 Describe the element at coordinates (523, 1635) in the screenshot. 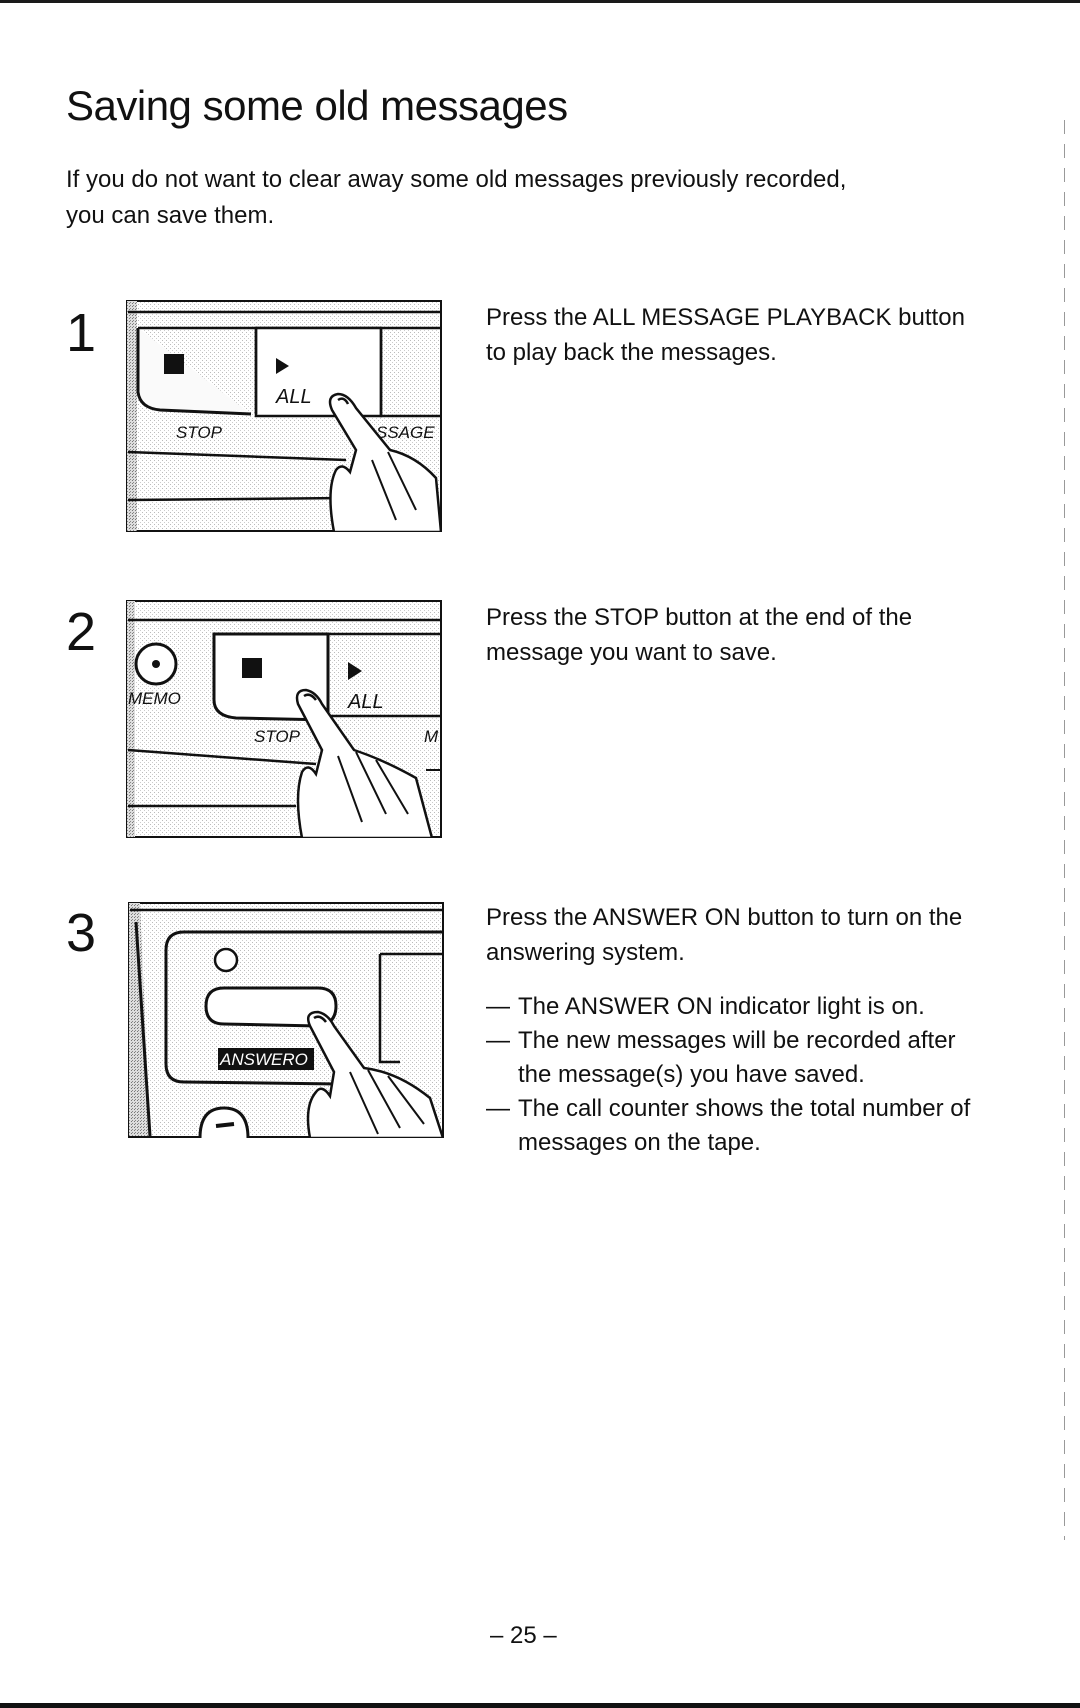

I see `page-number: – 25 –` at that location.